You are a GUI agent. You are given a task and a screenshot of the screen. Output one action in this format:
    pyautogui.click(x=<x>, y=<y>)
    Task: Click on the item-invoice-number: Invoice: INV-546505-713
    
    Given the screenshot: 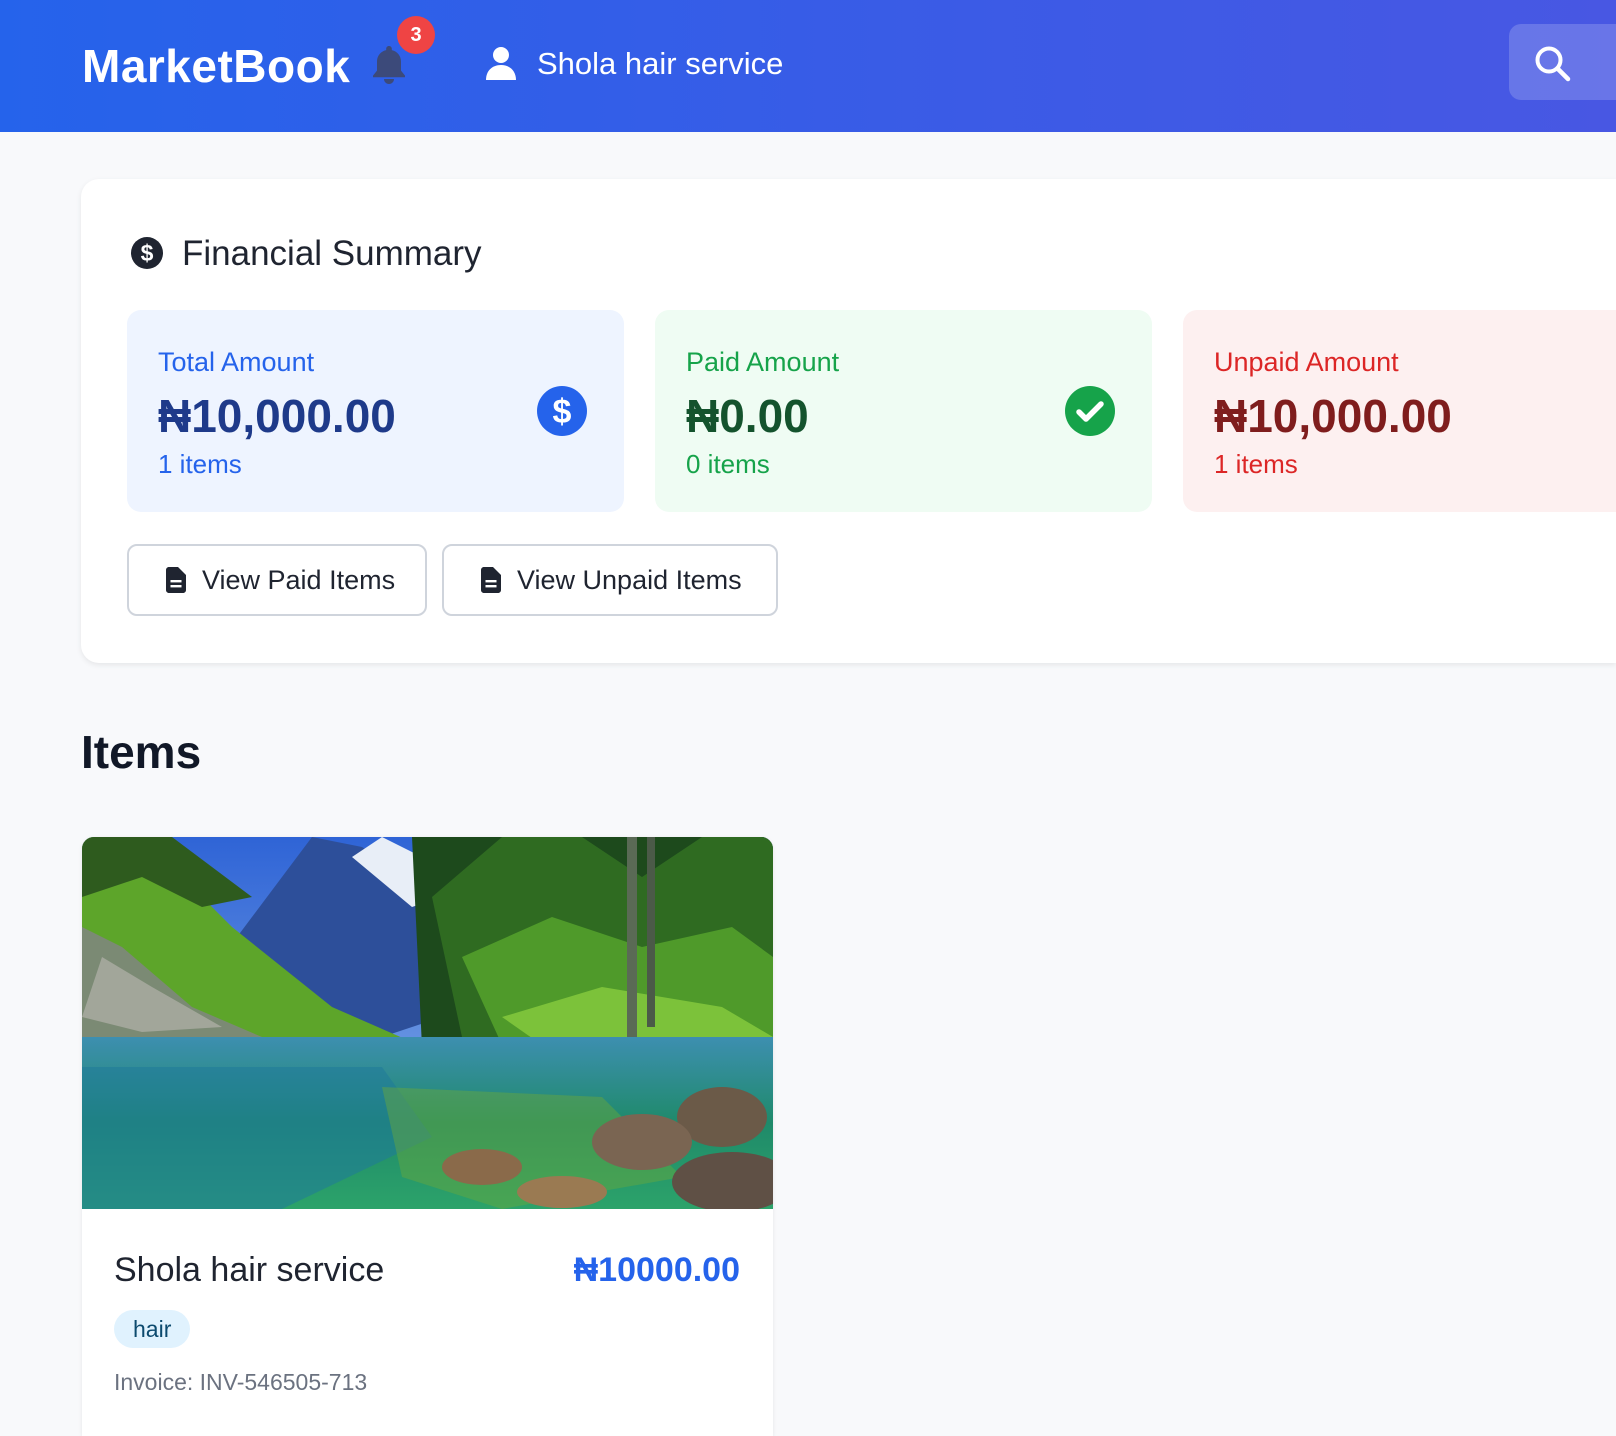 What is the action you would take?
    pyautogui.click(x=241, y=1382)
    